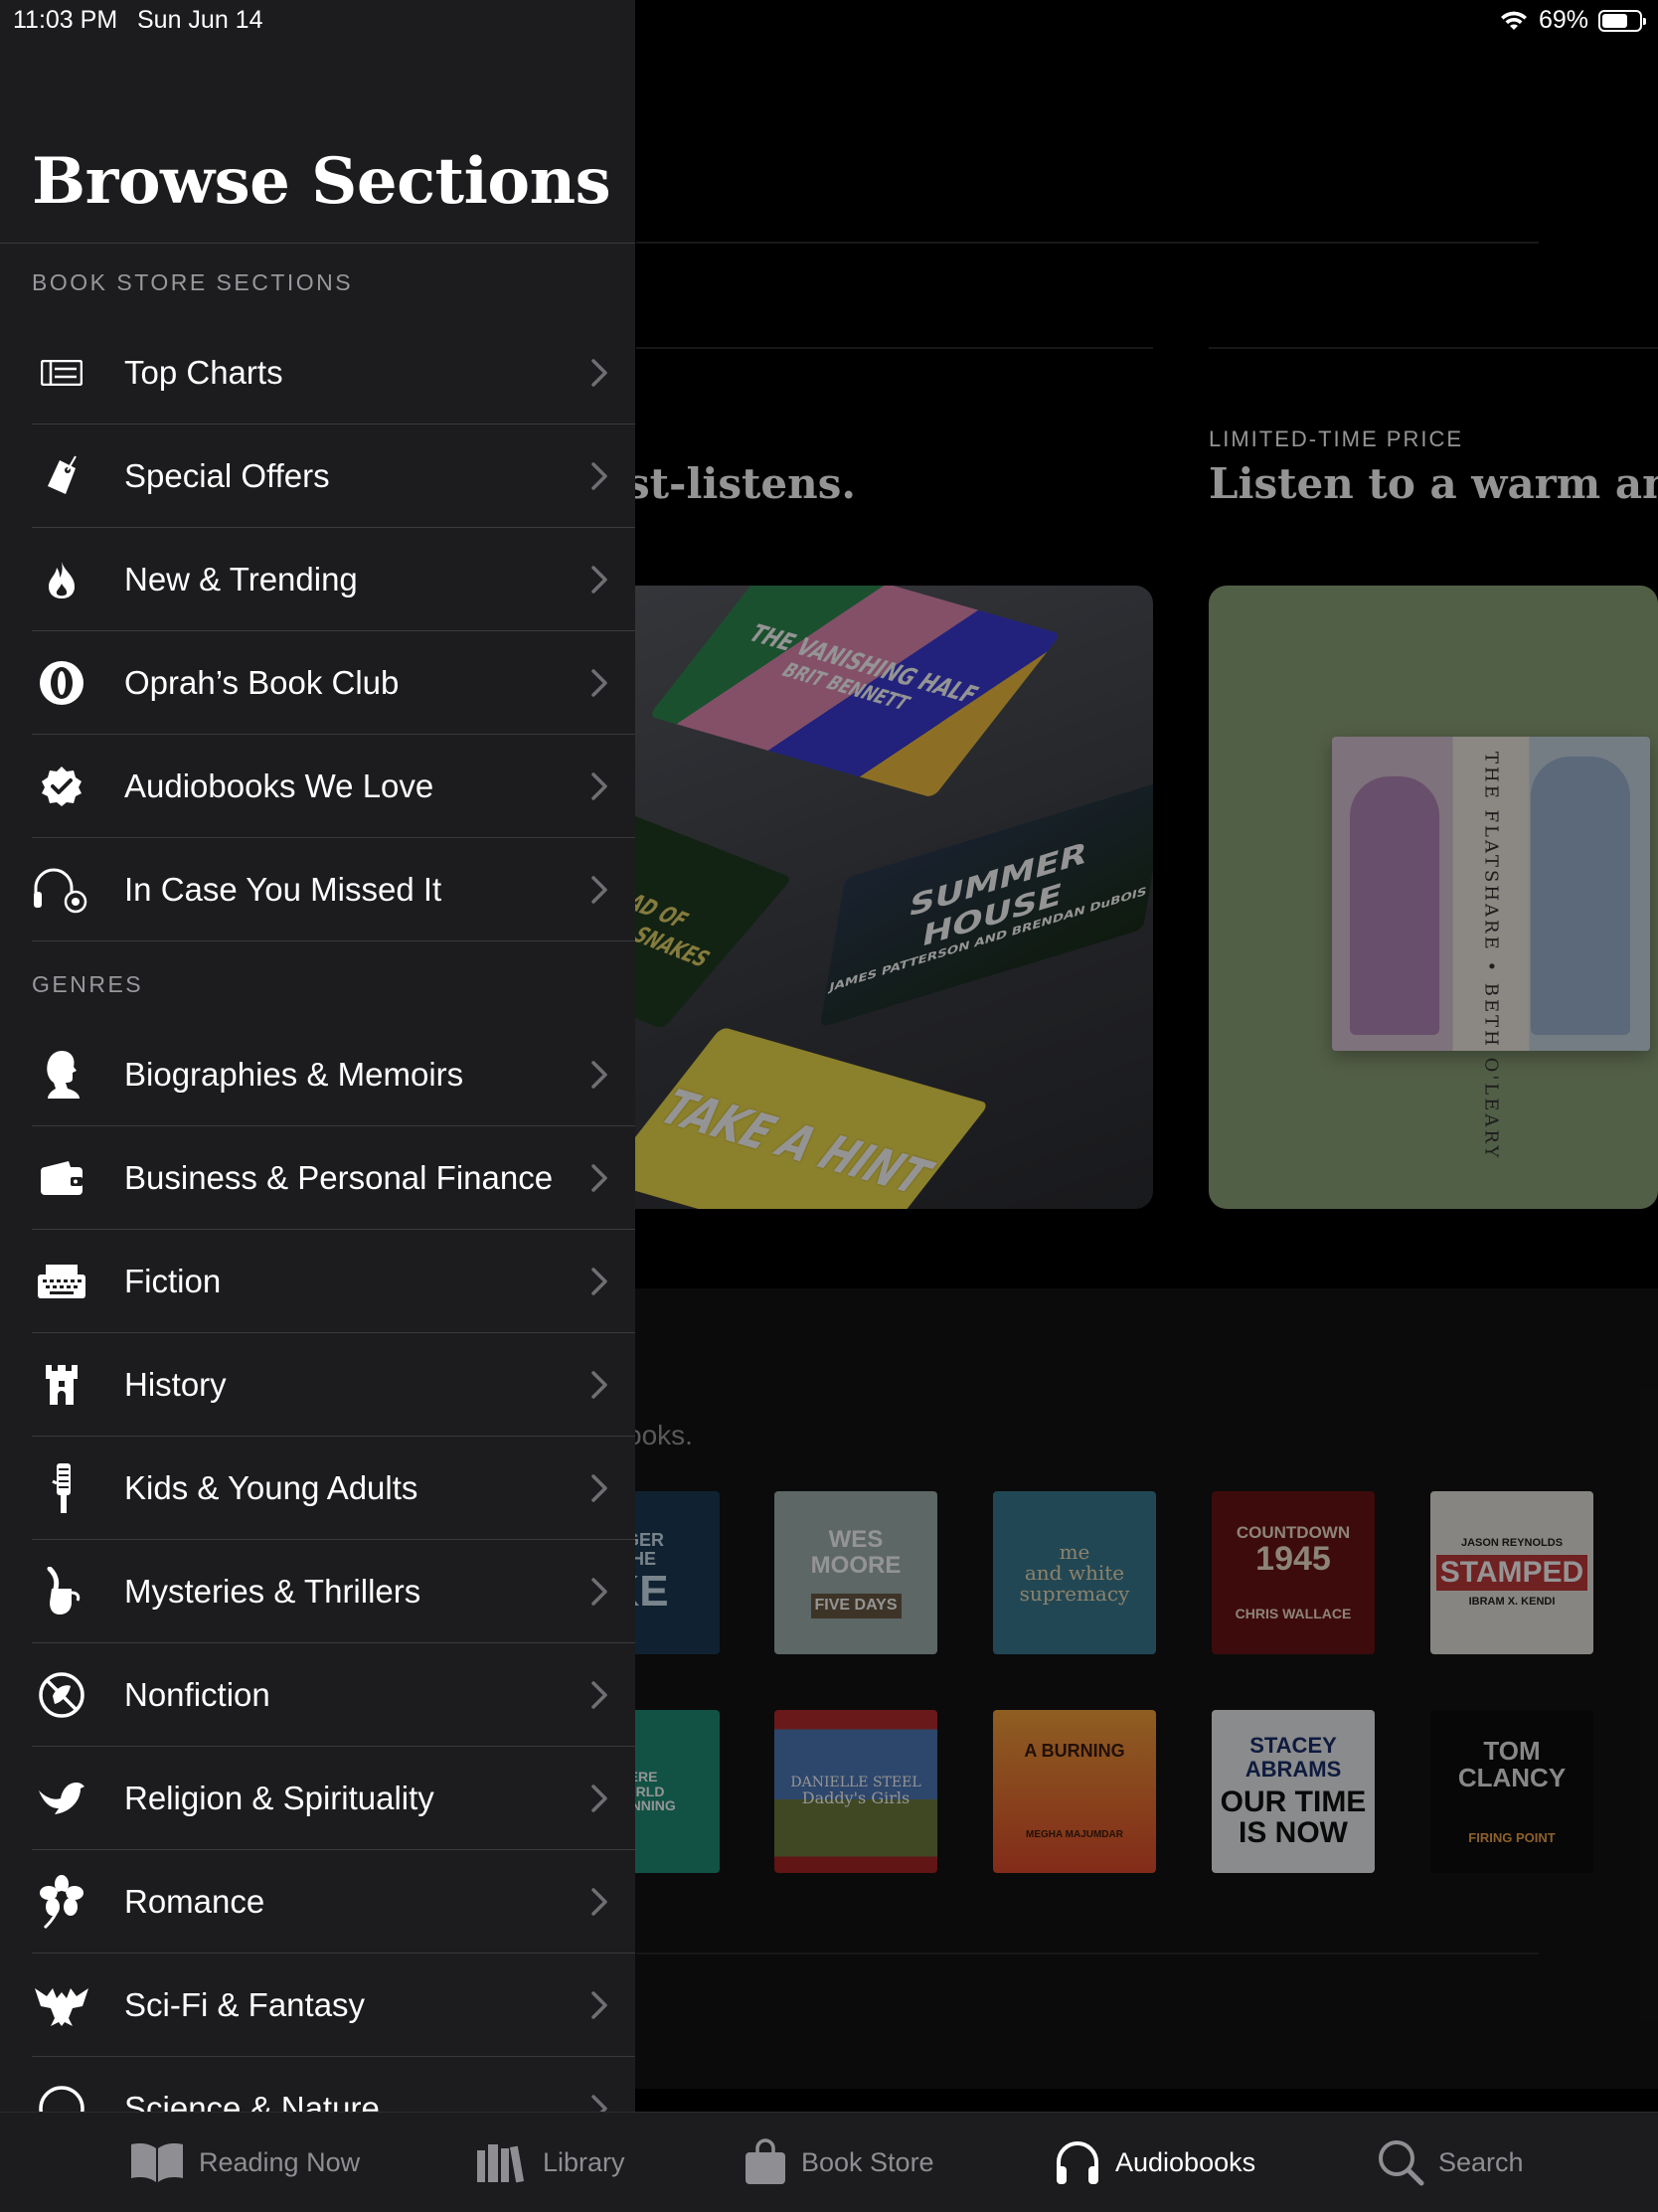 The height and width of the screenshot is (2212, 1658). What do you see at coordinates (279, 785) in the screenshot?
I see `sidebar-item-label: Audiobooks We Love` at bounding box center [279, 785].